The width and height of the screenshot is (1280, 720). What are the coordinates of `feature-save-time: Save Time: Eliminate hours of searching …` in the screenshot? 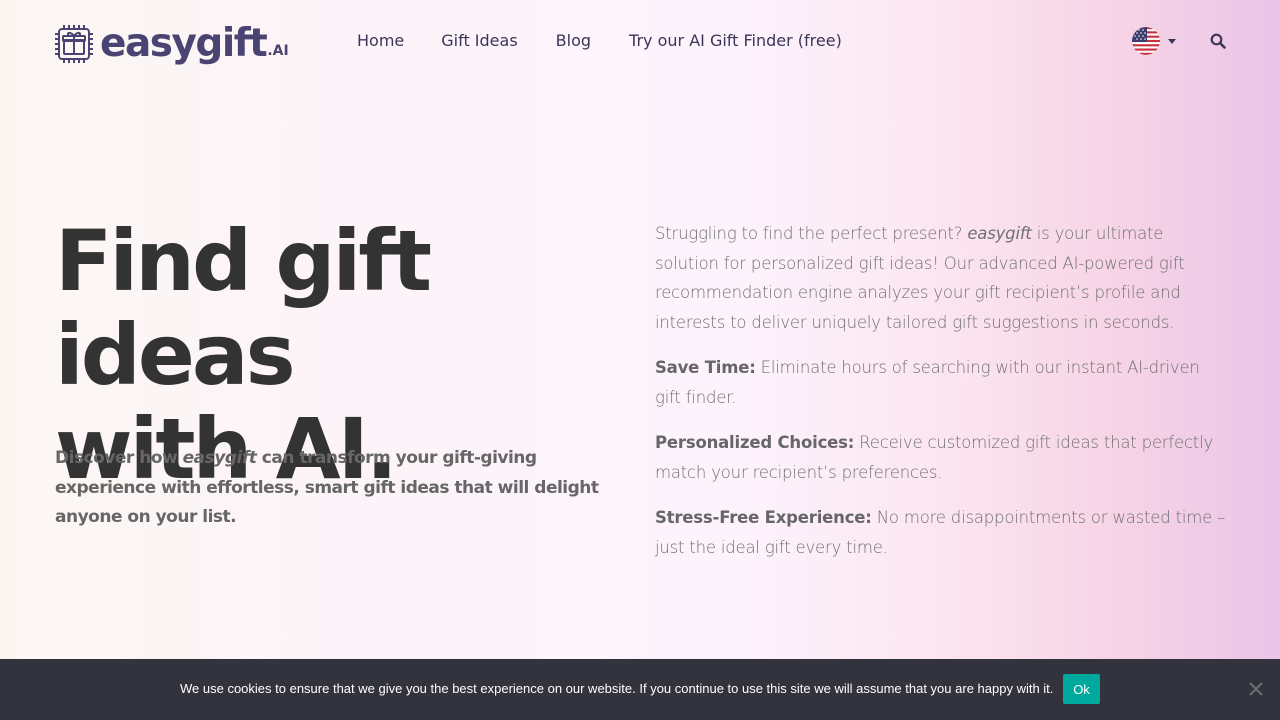 It's located at (941, 382).